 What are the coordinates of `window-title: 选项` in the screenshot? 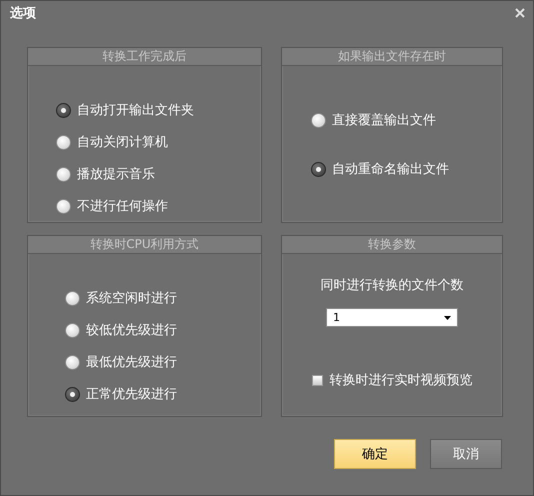 It's located at (23, 13).